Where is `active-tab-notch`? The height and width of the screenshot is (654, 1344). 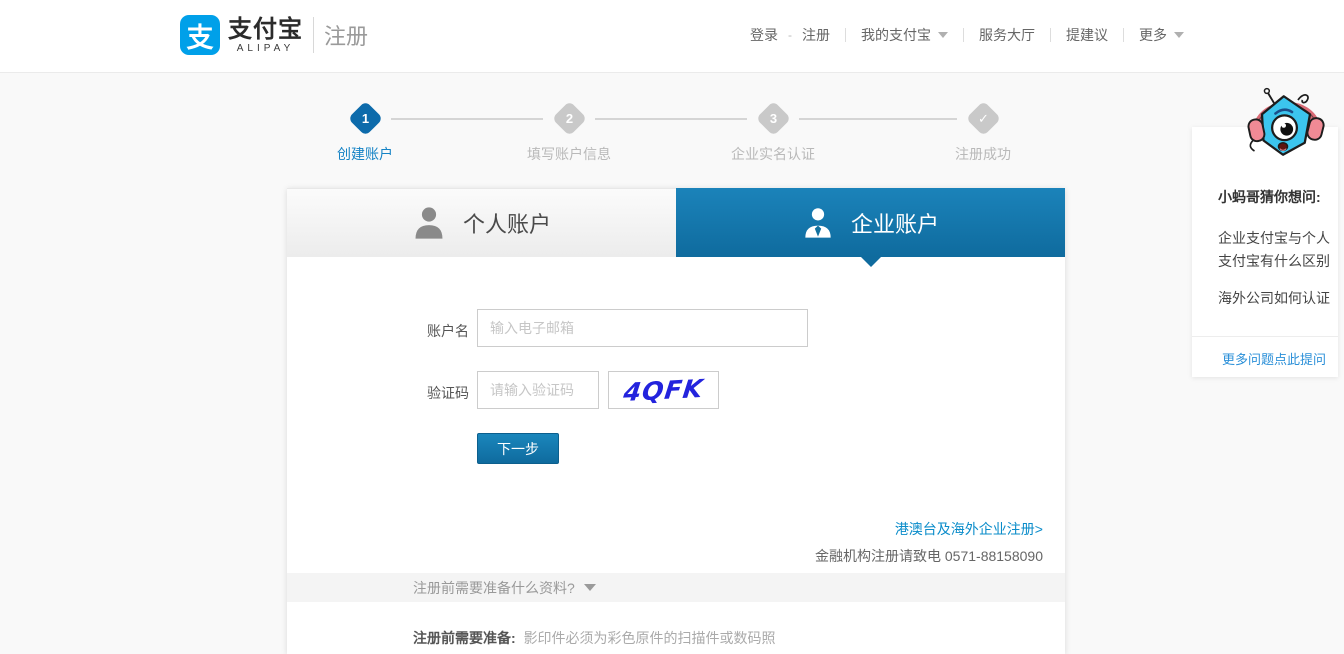
active-tab-notch is located at coordinates (870, 262).